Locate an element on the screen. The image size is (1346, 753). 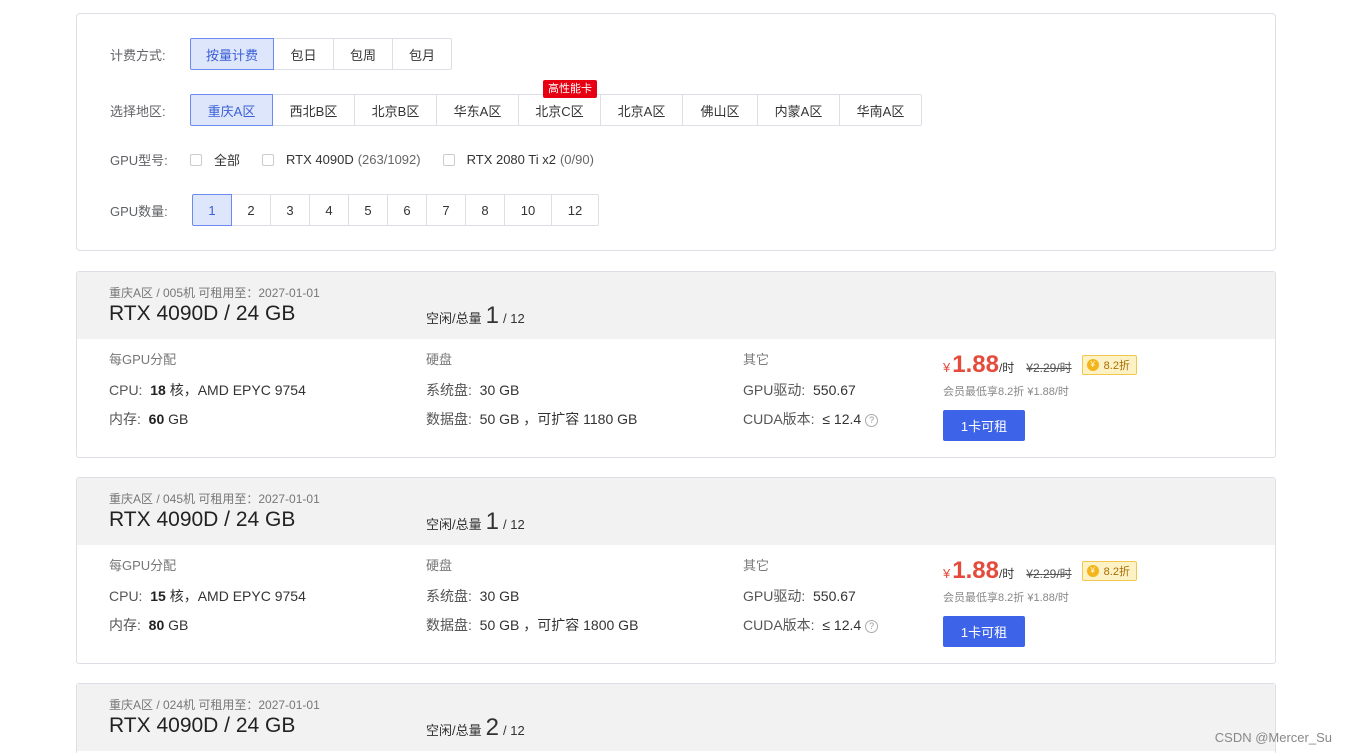
region-option: 华东A区 is located at coordinates (477, 110).